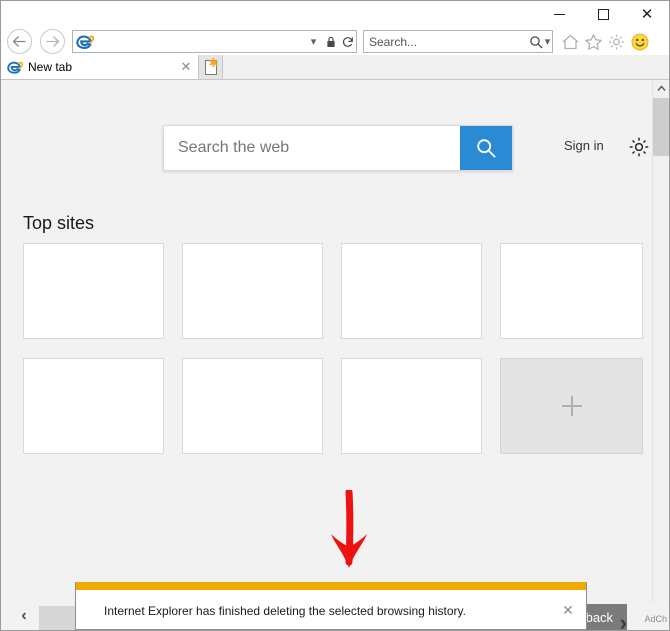 This screenshot has height=631, width=670. I want to click on new-tab-button: ✱, so click(211, 67).